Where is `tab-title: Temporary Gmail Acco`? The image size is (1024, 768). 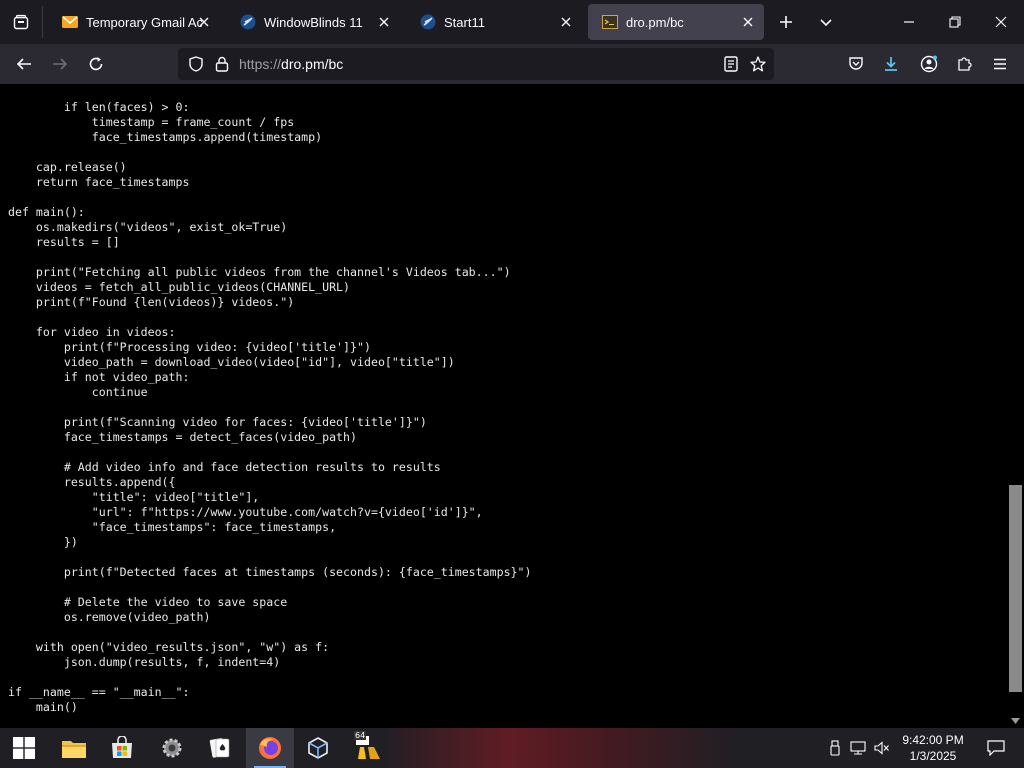
tab-title: Temporary Gmail Acco is located at coordinates (144, 22).